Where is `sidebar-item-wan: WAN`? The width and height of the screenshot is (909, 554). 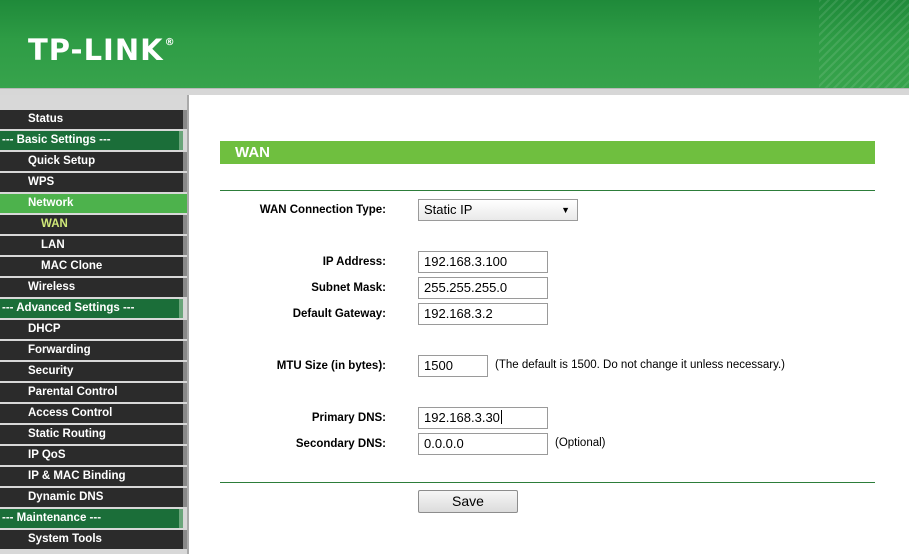 sidebar-item-wan: WAN is located at coordinates (93, 224).